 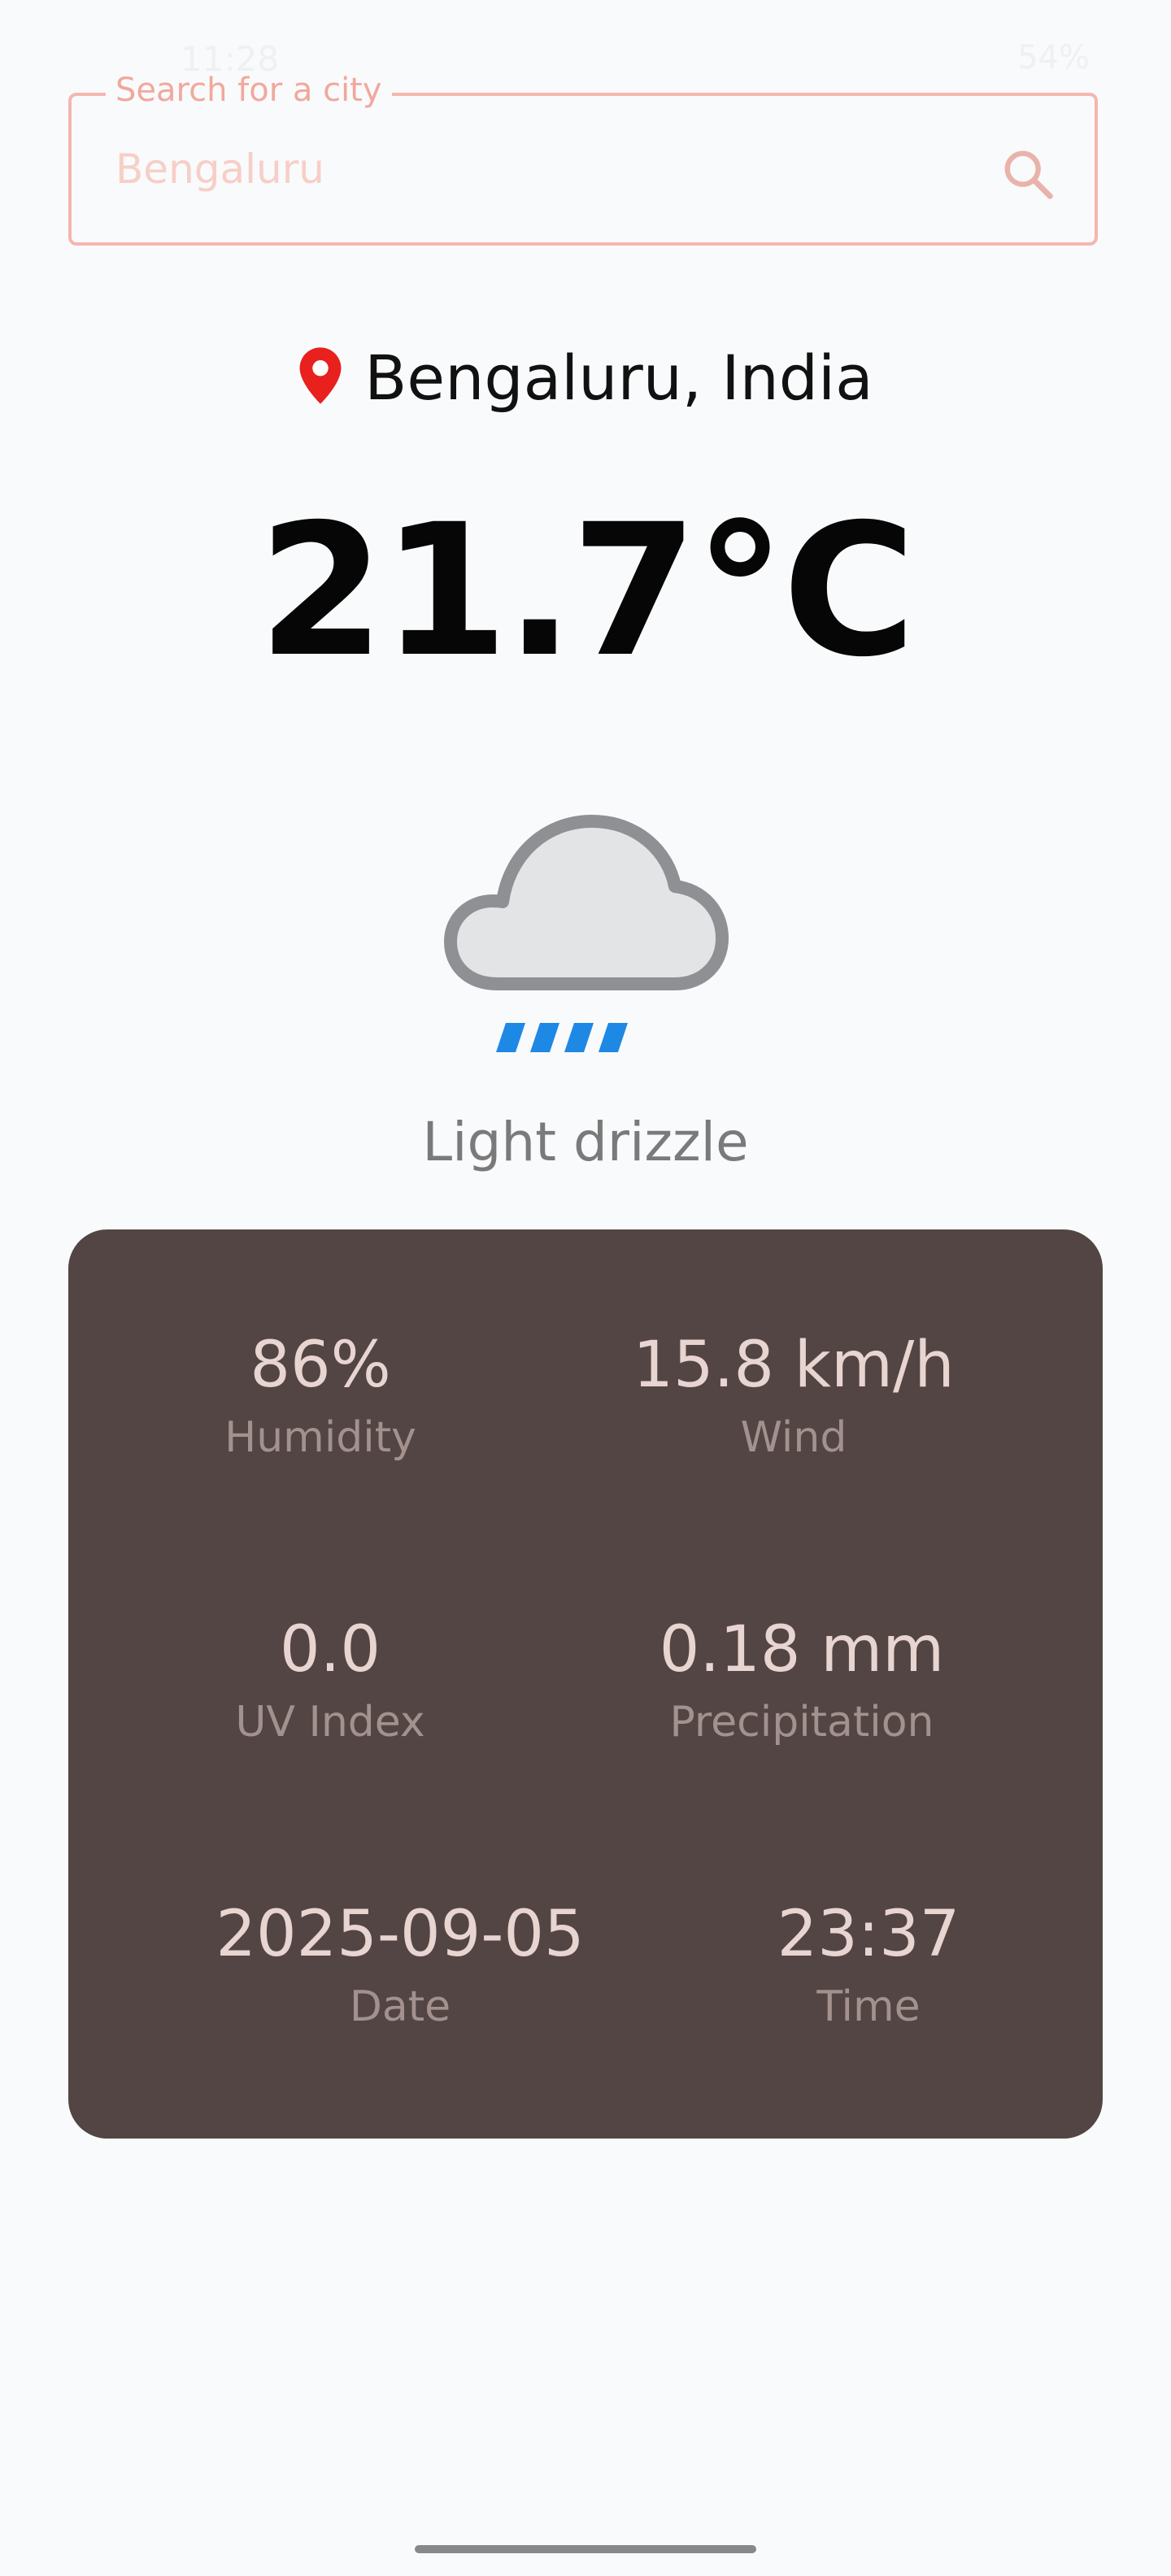 I want to click on date-stat: 2025-09-05 Date, so click(x=400, y=1965).